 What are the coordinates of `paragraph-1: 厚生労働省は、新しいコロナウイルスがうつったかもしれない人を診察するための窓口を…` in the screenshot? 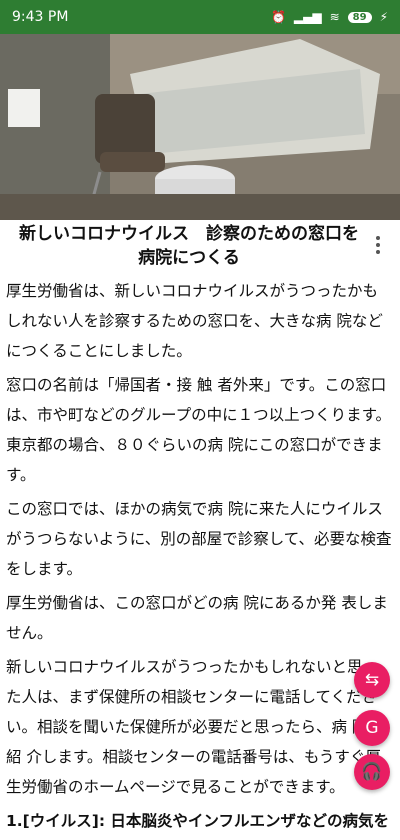 It's located at (194, 321).